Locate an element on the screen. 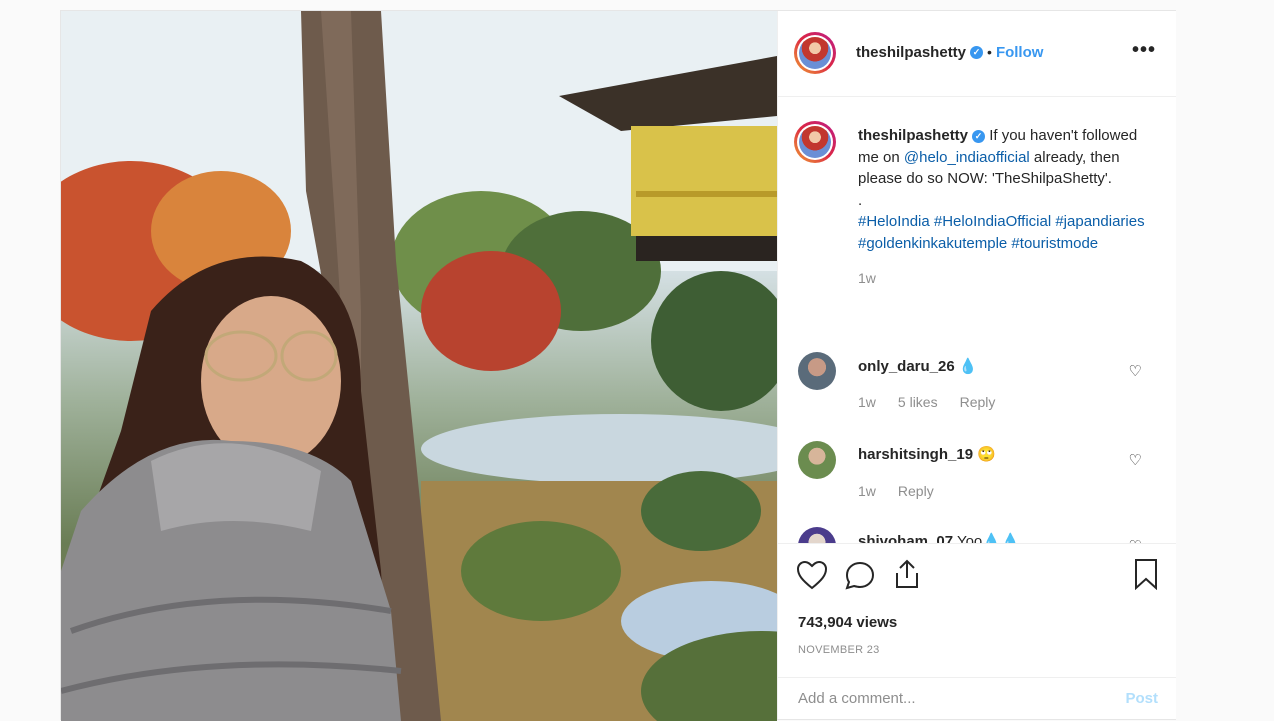 This screenshot has height=721, width=1274. comment-text: 🙄 is located at coordinates (986, 454).